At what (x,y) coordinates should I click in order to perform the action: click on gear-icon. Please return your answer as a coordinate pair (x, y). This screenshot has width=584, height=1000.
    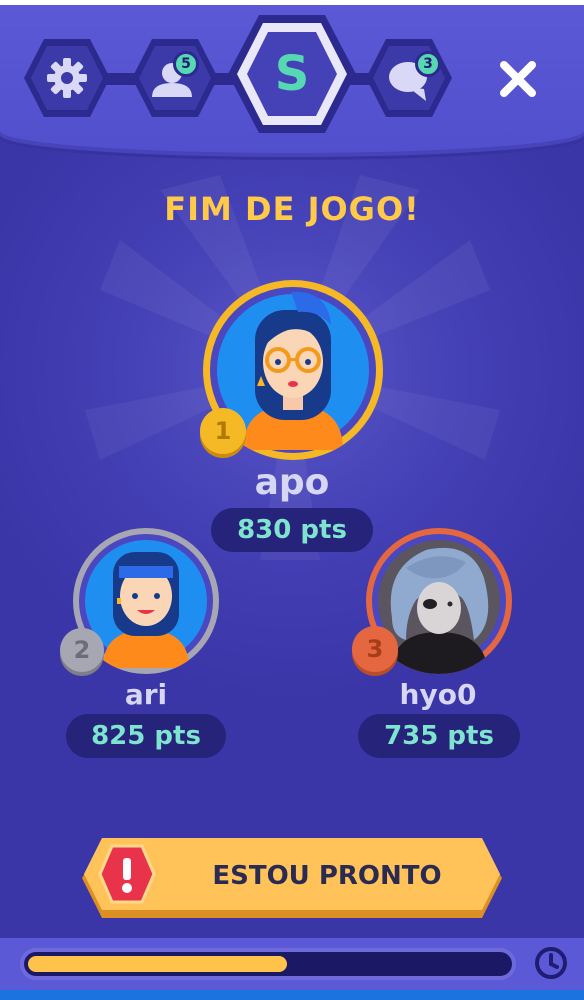
    Looking at the image, I should click on (67, 78).